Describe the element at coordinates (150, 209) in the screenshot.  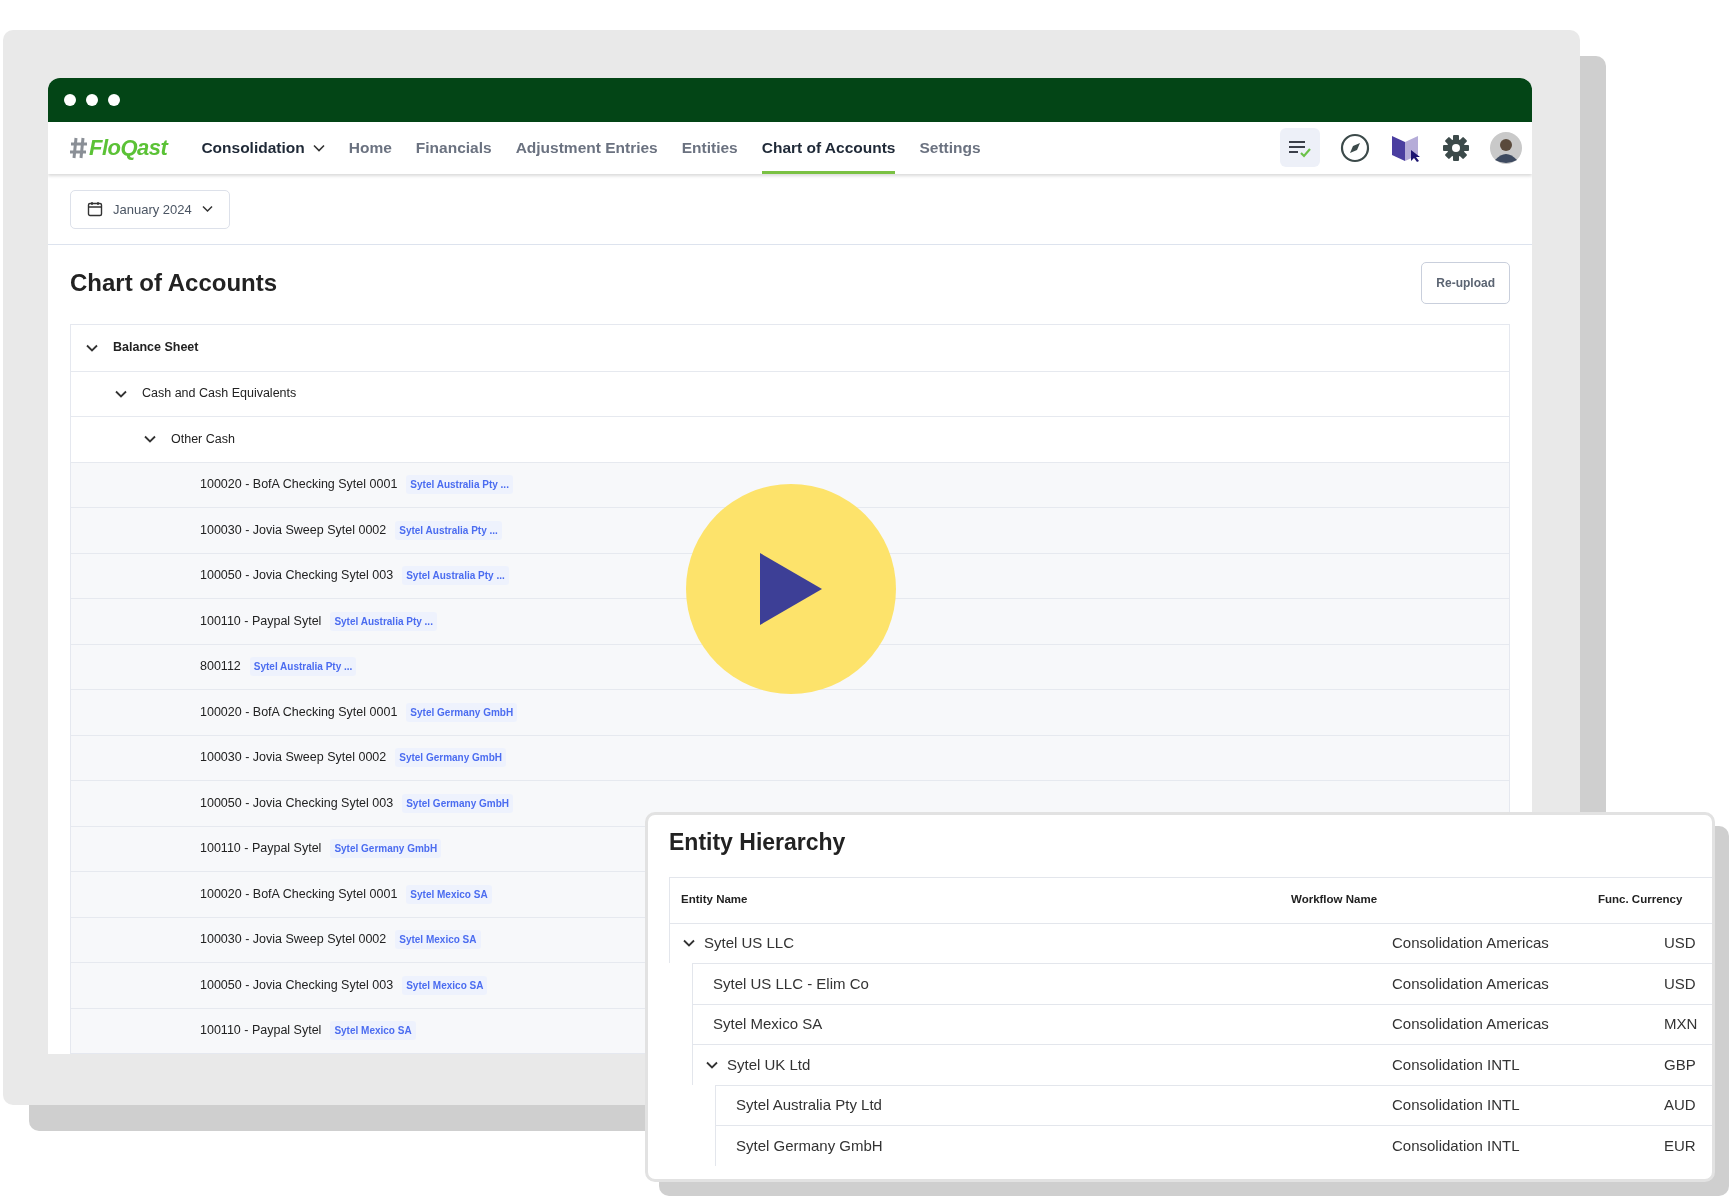
I see `date-picker: January 2024` at that location.